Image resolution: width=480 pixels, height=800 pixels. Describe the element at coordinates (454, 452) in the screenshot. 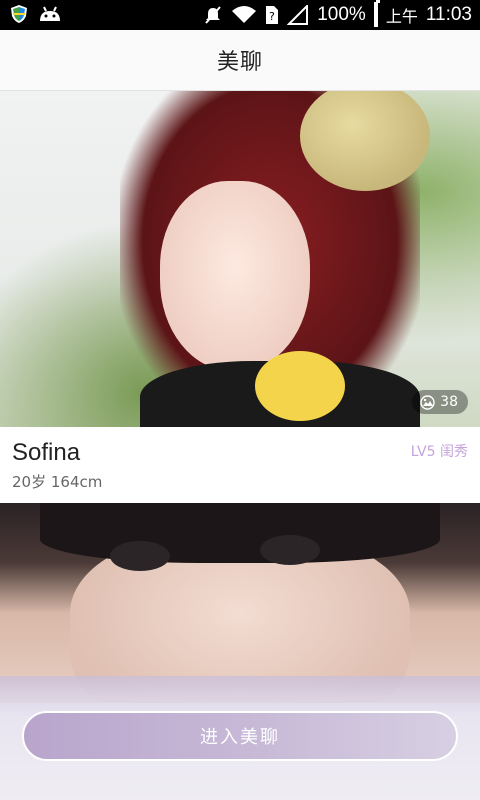

I see `level-title: 闺秀` at that location.